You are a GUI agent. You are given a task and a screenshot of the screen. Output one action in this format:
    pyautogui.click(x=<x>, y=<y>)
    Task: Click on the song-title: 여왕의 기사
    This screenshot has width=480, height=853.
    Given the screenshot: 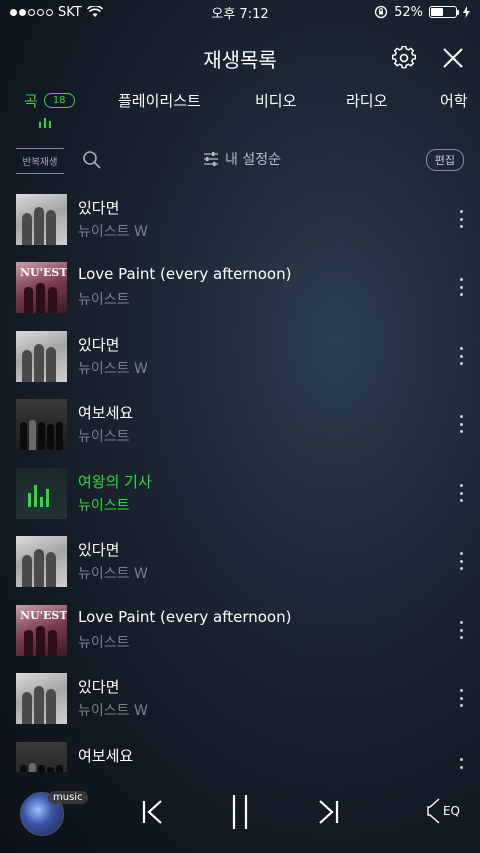 What is the action you would take?
    pyautogui.click(x=115, y=482)
    